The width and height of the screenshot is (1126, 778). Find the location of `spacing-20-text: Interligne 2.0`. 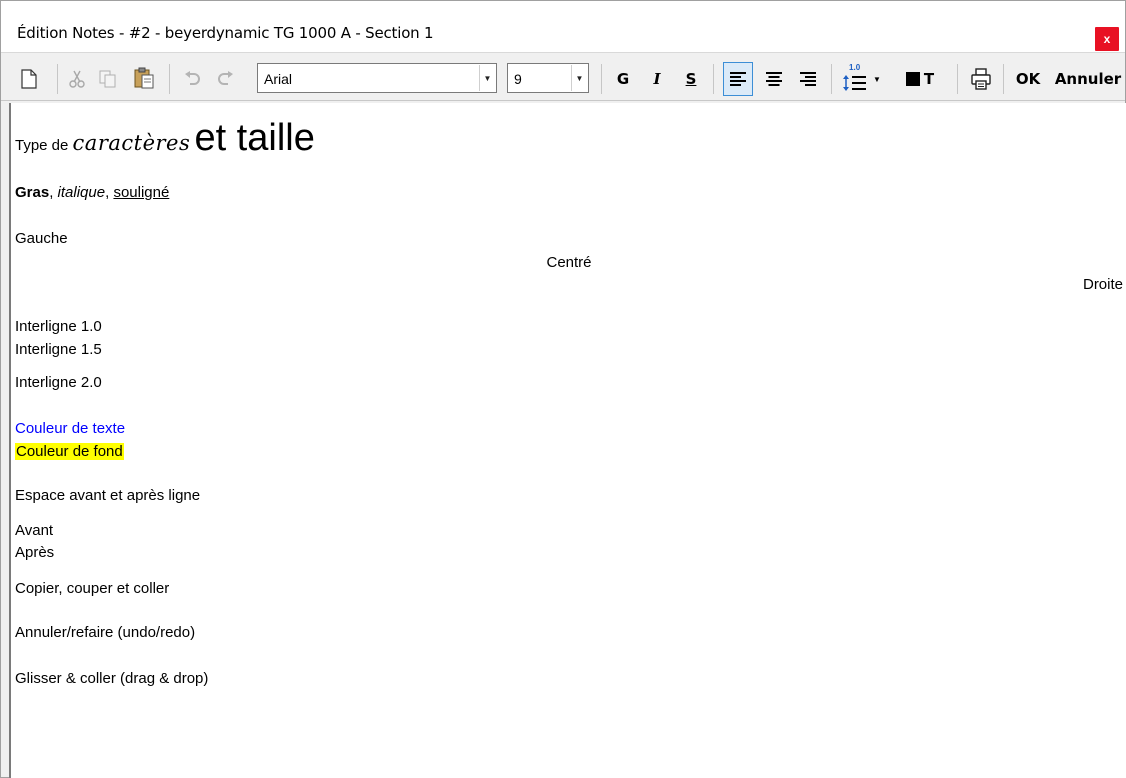

spacing-20-text: Interligne 2.0 is located at coordinates (58, 382).